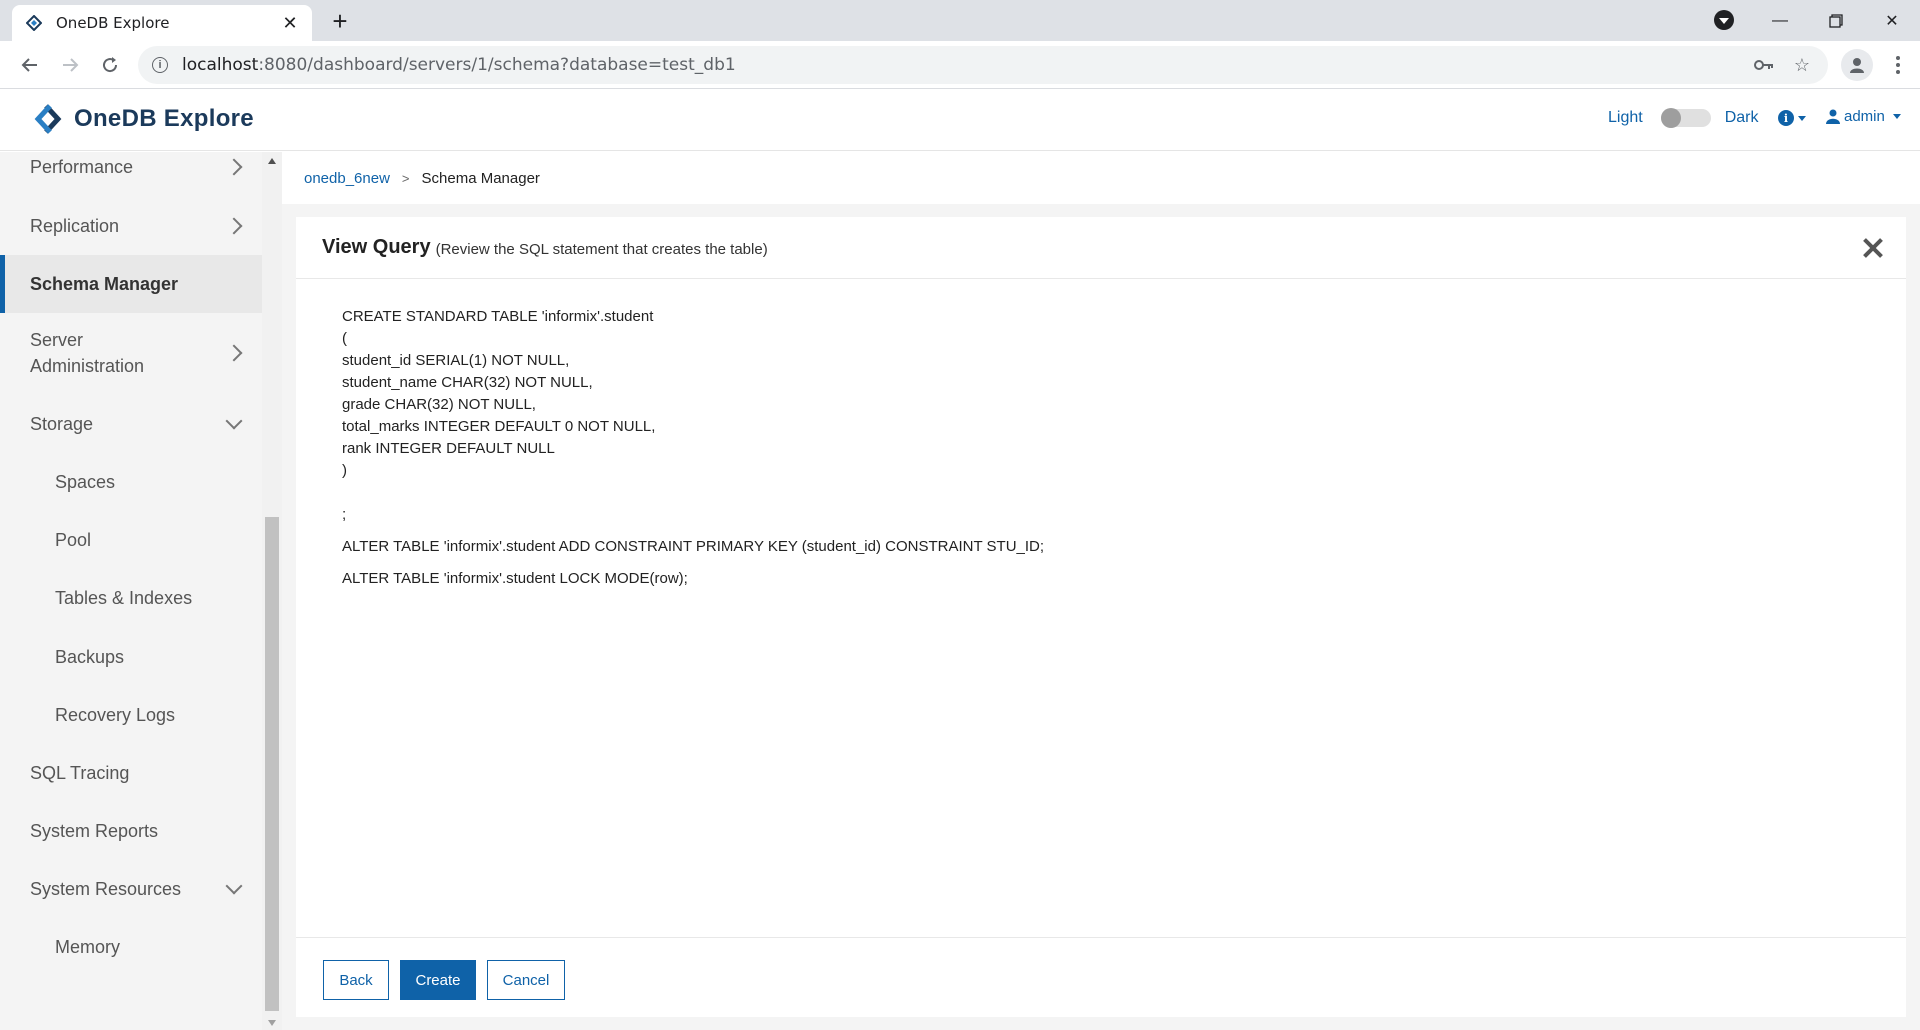  I want to click on sidebar-item-label: Pool, so click(73, 539).